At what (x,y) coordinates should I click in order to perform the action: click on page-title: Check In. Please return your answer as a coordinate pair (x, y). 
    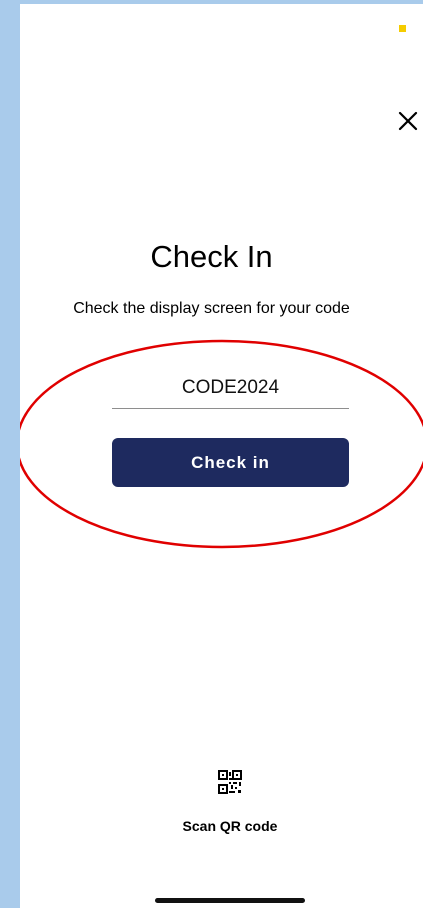
    Looking at the image, I should click on (211, 256).